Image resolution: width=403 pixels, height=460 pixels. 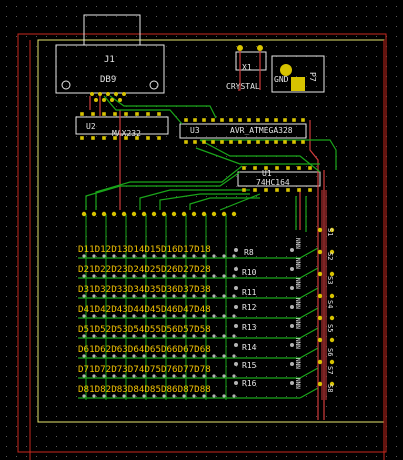 What do you see at coordinates (82, 138) in the screenshot?
I see `u2-pin-pad` at bounding box center [82, 138].